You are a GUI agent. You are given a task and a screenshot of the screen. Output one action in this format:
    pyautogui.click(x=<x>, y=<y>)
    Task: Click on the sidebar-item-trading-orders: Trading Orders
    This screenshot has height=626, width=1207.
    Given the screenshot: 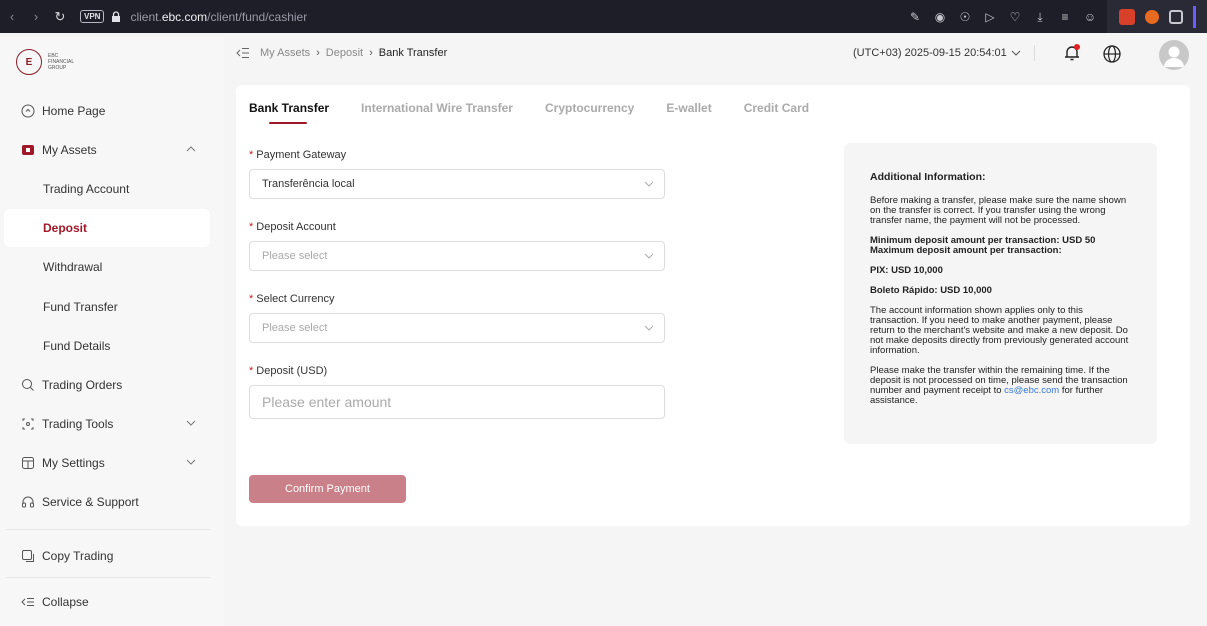 What is the action you would take?
    pyautogui.click(x=107, y=385)
    